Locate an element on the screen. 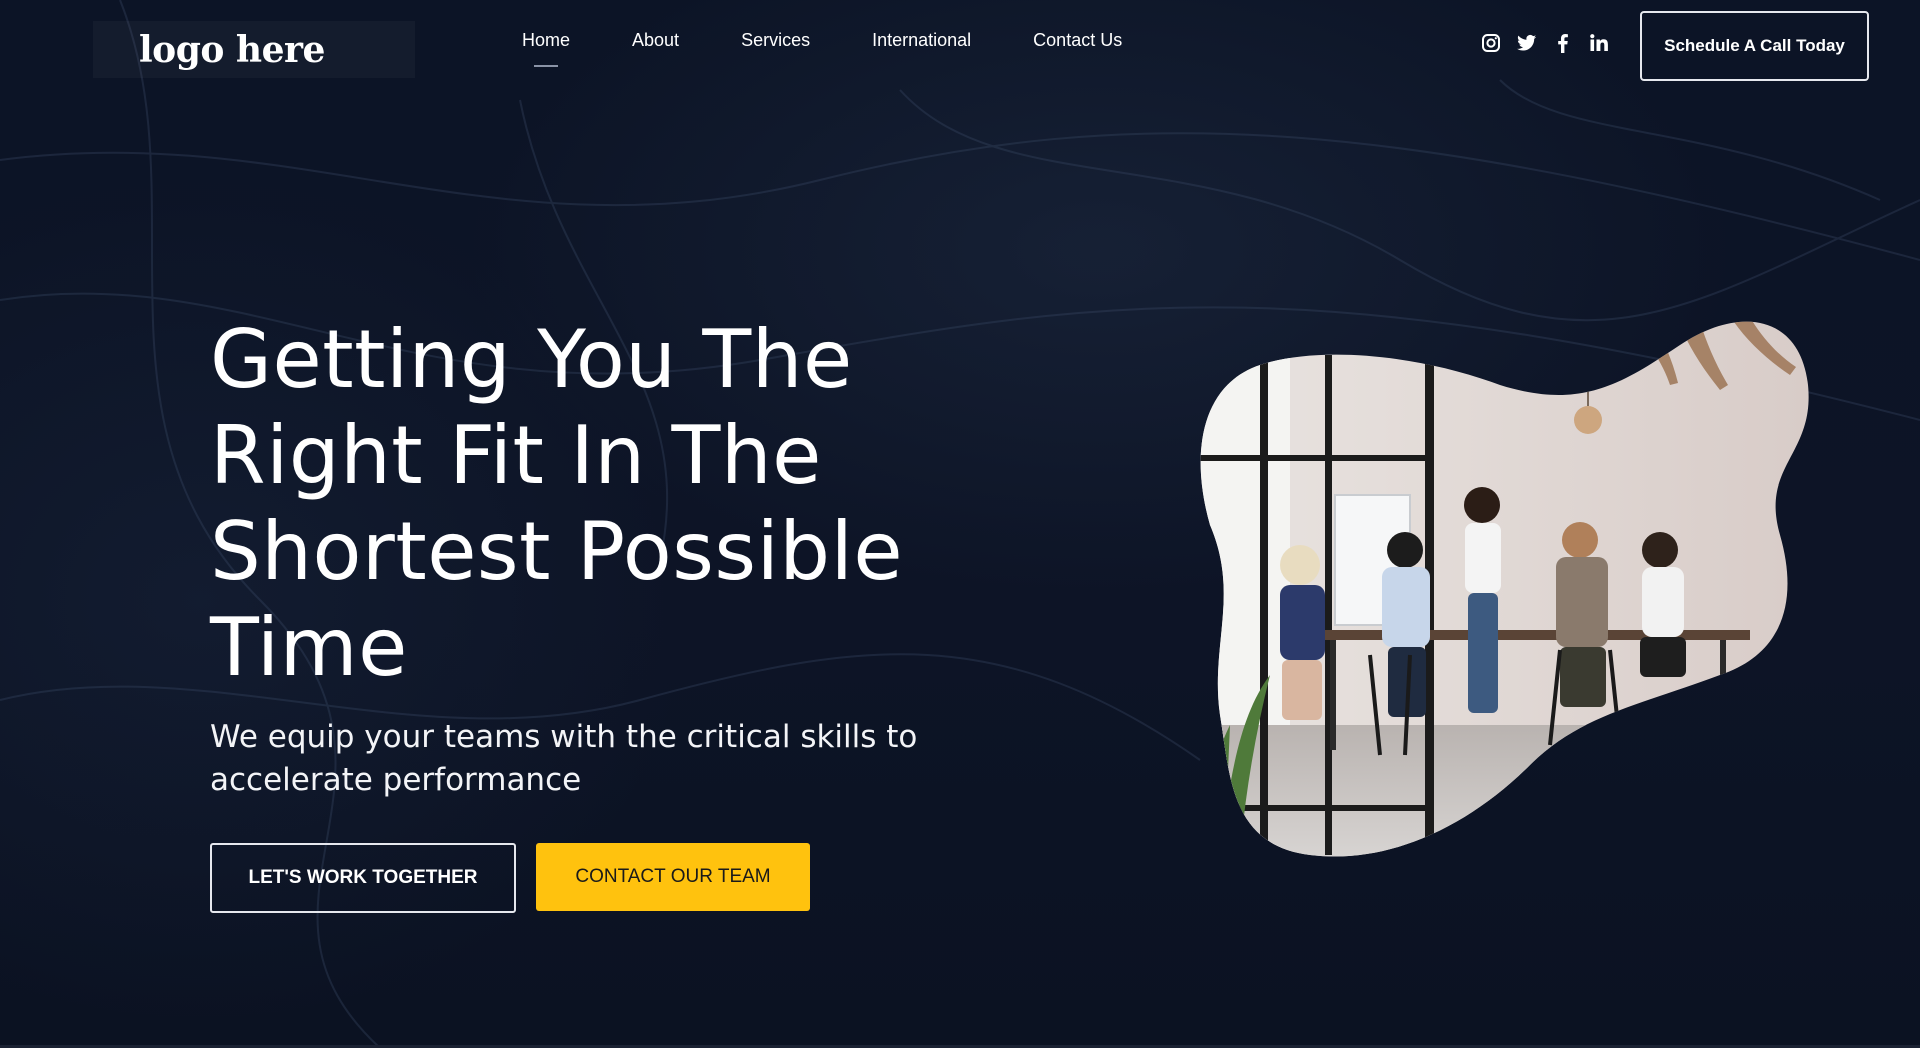 This screenshot has width=1920, height=1048. hero-title-line: Right Fit In The is located at coordinates (516, 455).